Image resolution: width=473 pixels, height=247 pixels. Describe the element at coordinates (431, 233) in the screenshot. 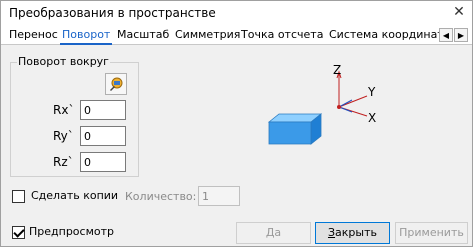

I see `apply-button: Применить` at that location.